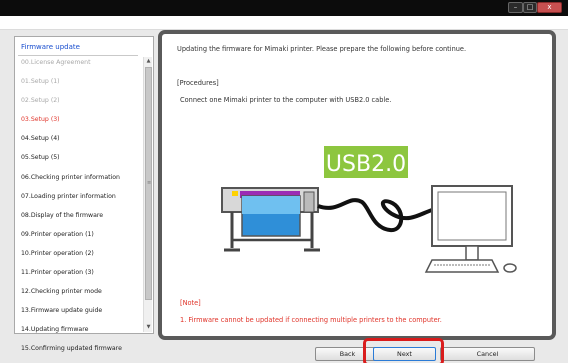 The width and height of the screenshot is (568, 363). What do you see at coordinates (80, 162) in the screenshot?
I see `sidebar-step: 05.Setup (5)` at bounding box center [80, 162].